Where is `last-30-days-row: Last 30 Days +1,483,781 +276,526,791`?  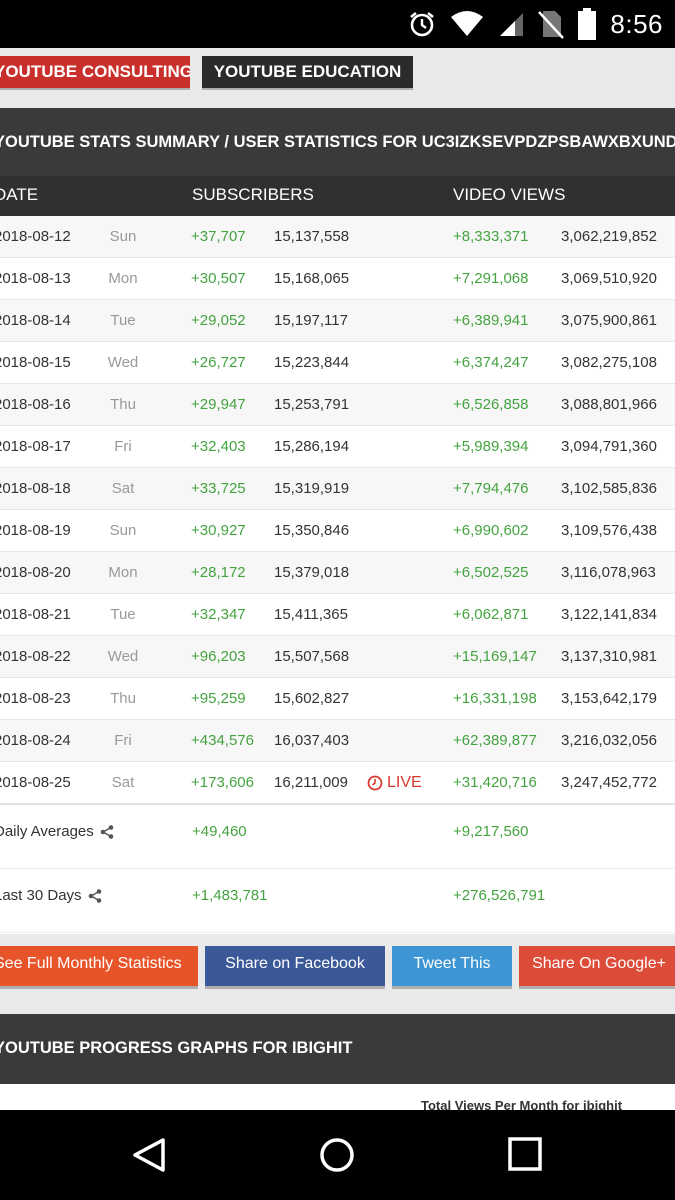
last-30-days-row: Last 30 Days +1,483,781 +276,526,791 is located at coordinates (337, 901).